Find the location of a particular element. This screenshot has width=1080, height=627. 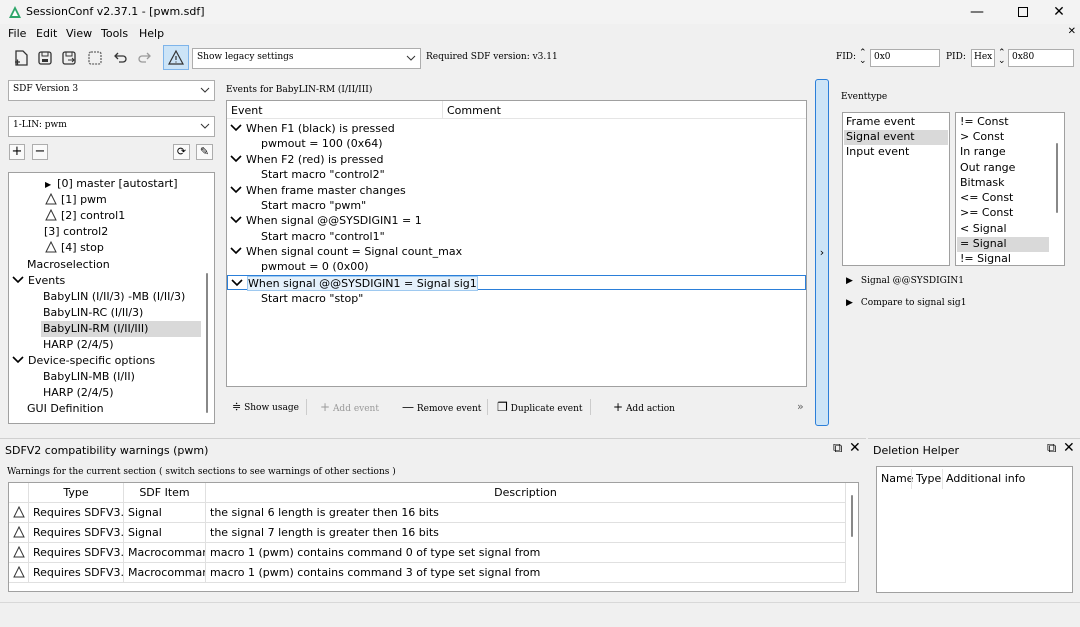

remove-item-button: − is located at coordinates (40, 152).